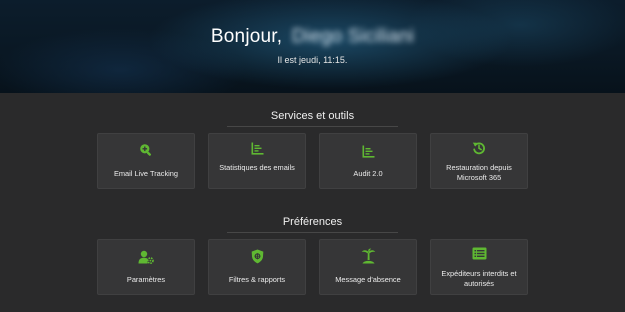  I want to click on email-statistics-card: Statistiques des emails, so click(257, 161).